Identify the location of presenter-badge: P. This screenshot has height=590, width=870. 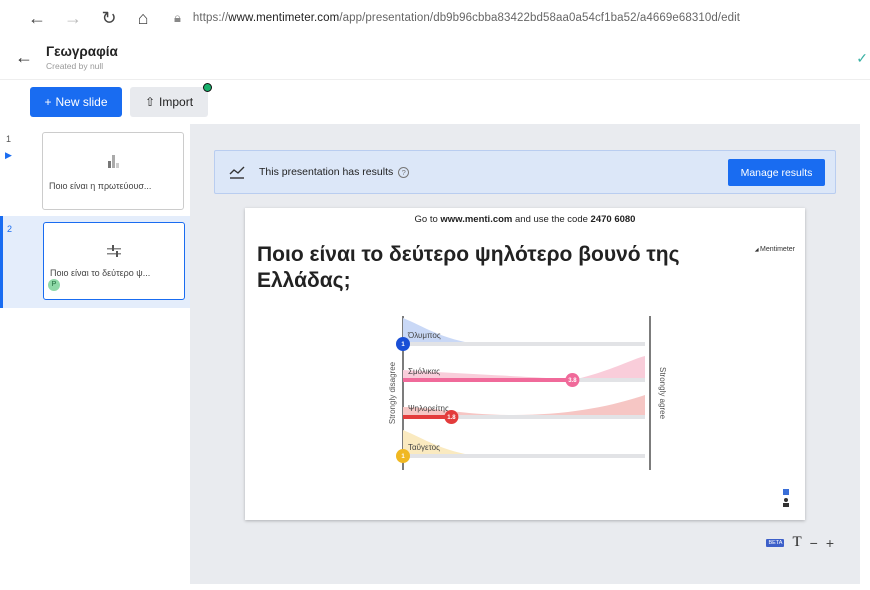
(54, 285).